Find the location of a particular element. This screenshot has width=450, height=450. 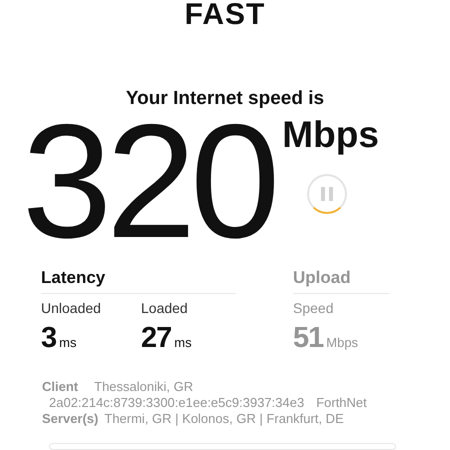

metric-label: Unloaded is located at coordinates (71, 308).